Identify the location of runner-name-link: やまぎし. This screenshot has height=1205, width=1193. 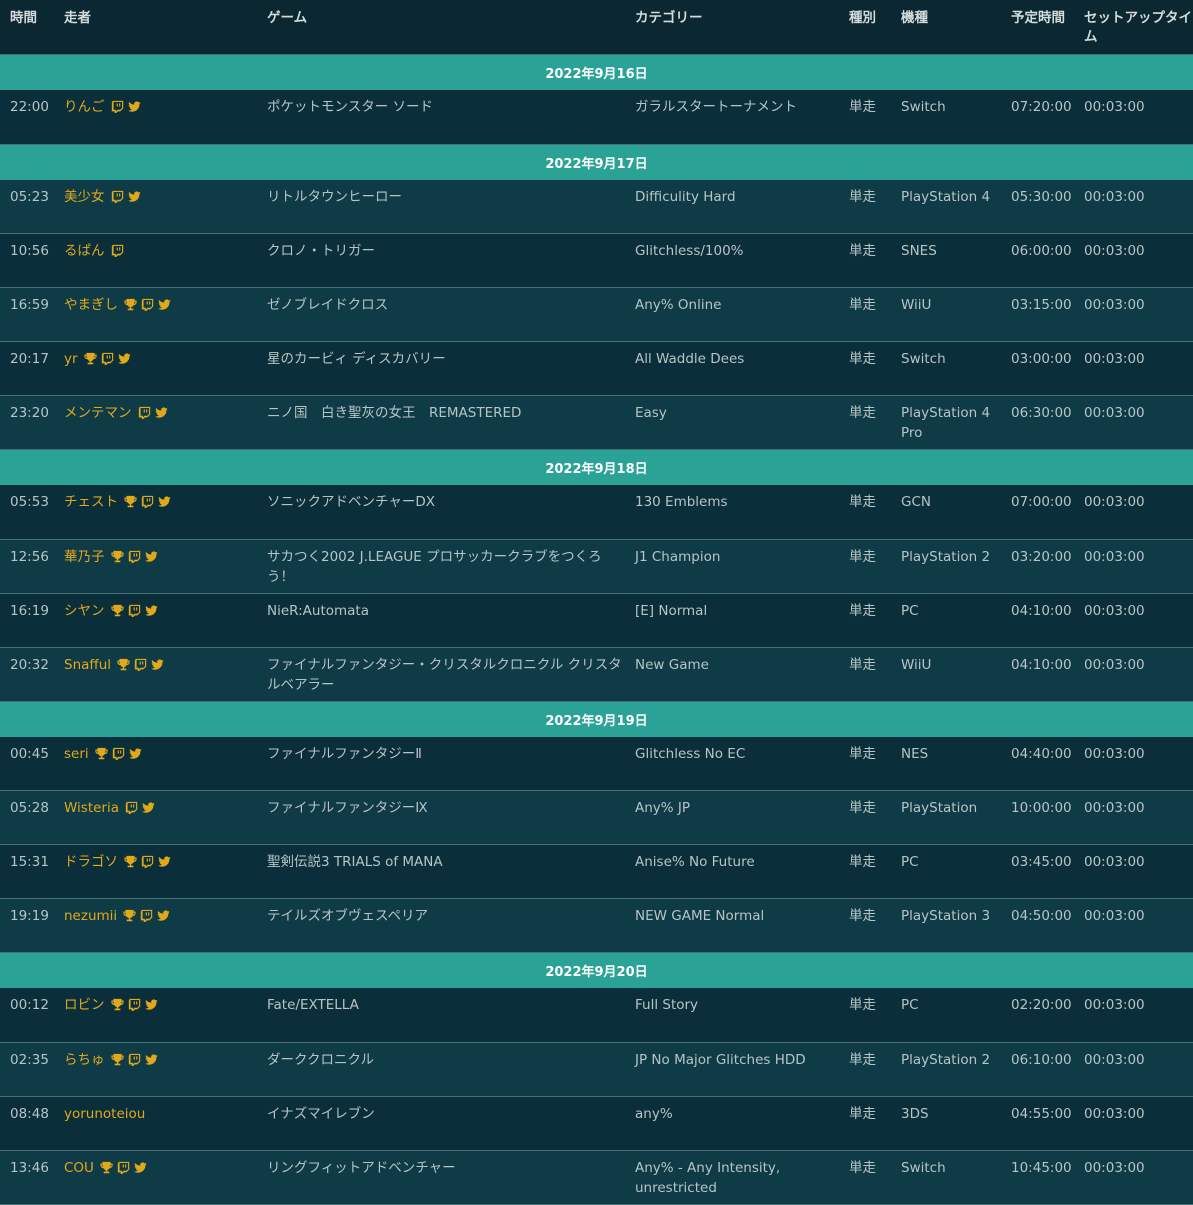
(91, 305).